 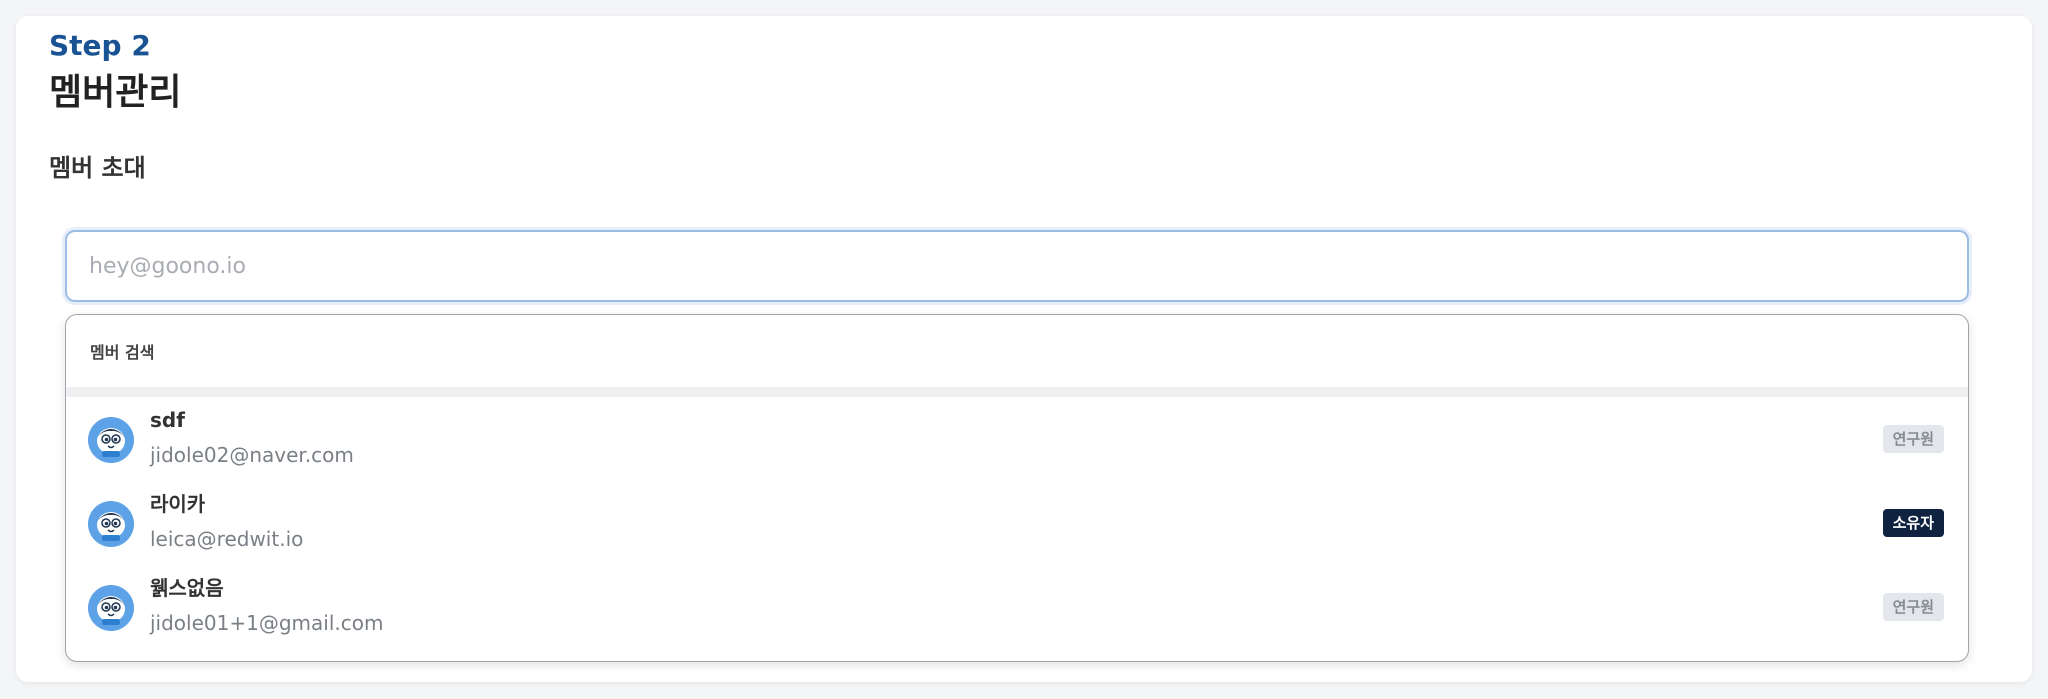 I want to click on member-name: 라이카, so click(x=178, y=504).